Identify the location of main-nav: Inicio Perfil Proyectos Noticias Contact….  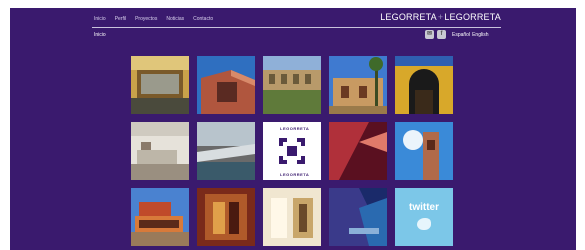
(153, 19).